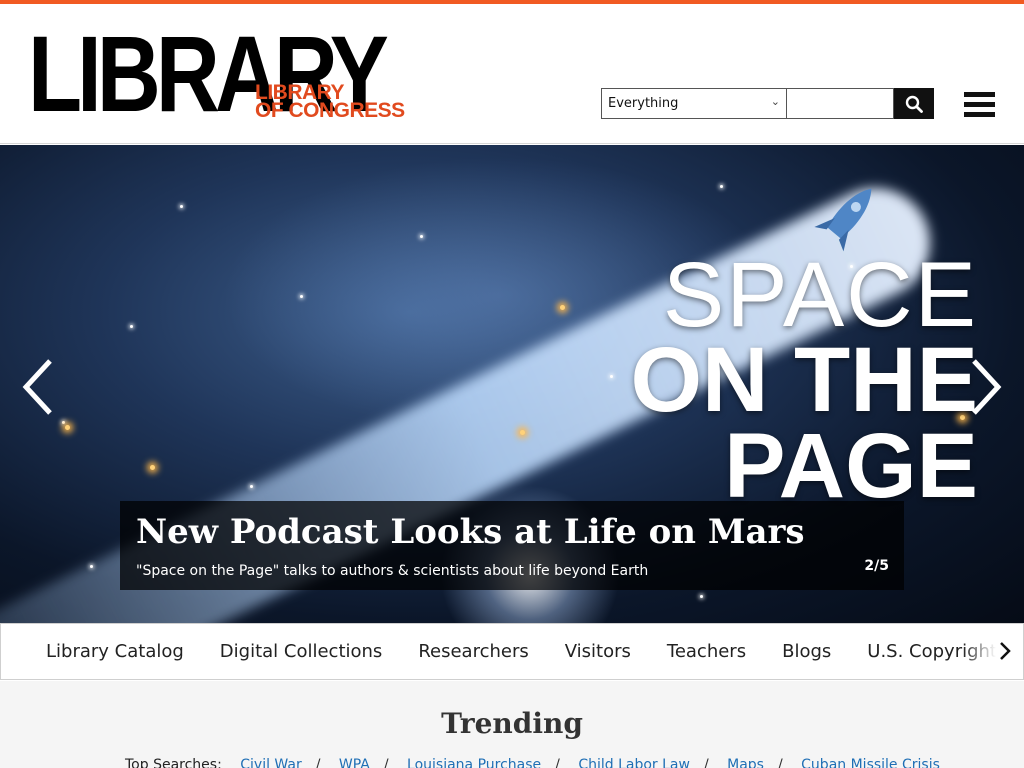 The height and width of the screenshot is (768, 1024). Describe the element at coordinates (706, 651) in the screenshot. I see `nav-item-teachers: Teachers` at that location.